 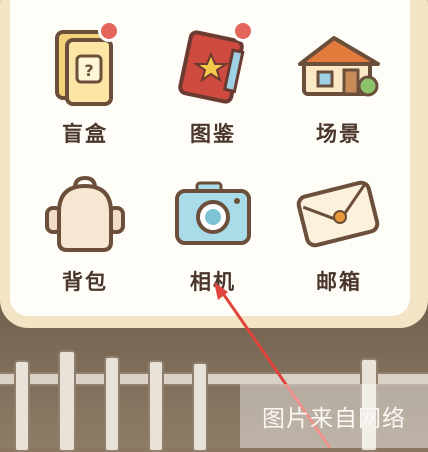 I want to click on menu-item-blind-box: ? 盲盒, so click(x=85, y=81).